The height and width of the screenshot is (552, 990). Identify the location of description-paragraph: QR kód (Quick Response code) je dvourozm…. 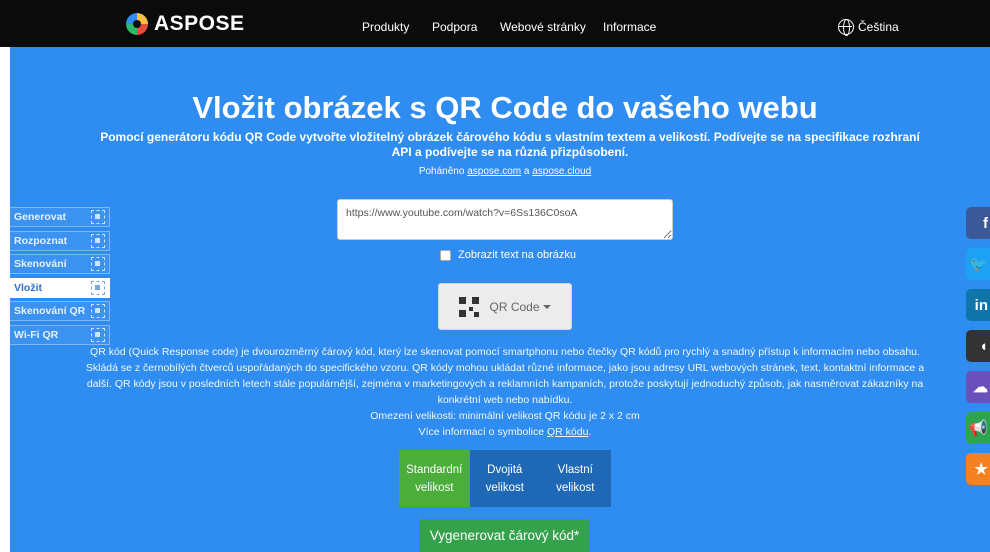
(505, 376).